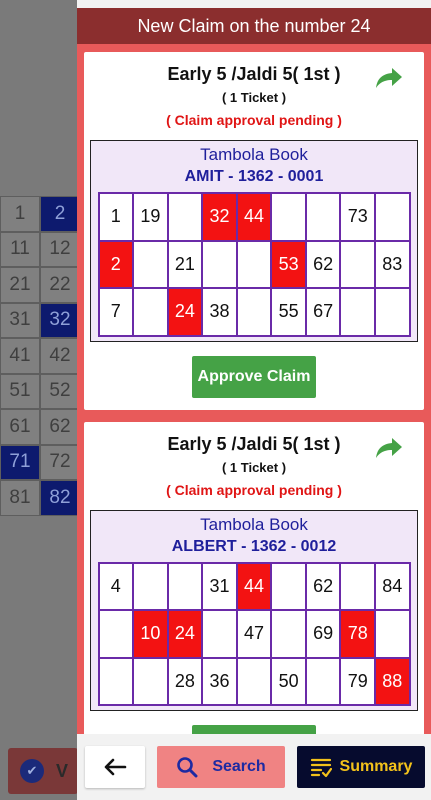  Describe the element at coordinates (393, 265) in the screenshot. I see `ticket-cell: 83` at that location.